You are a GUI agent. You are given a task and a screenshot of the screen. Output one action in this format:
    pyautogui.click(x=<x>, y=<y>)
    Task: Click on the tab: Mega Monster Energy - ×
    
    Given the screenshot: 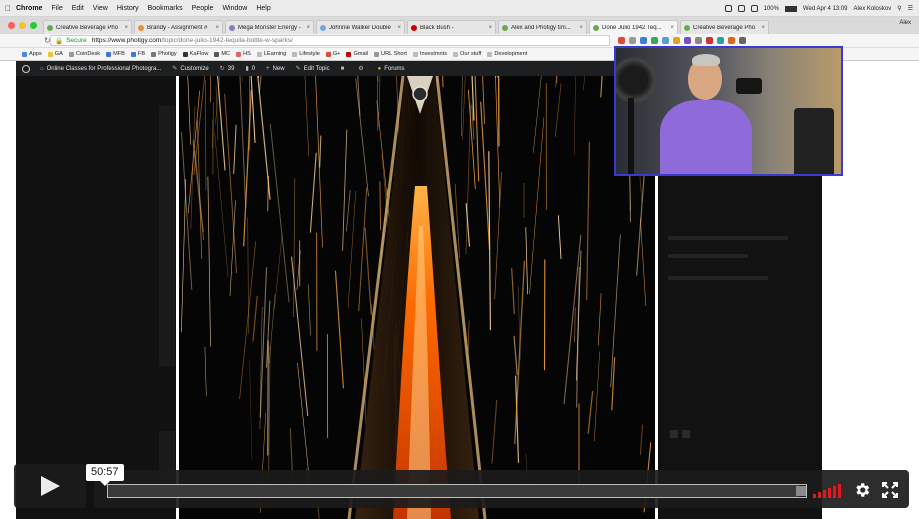 What is the action you would take?
    pyautogui.click(x=269, y=27)
    